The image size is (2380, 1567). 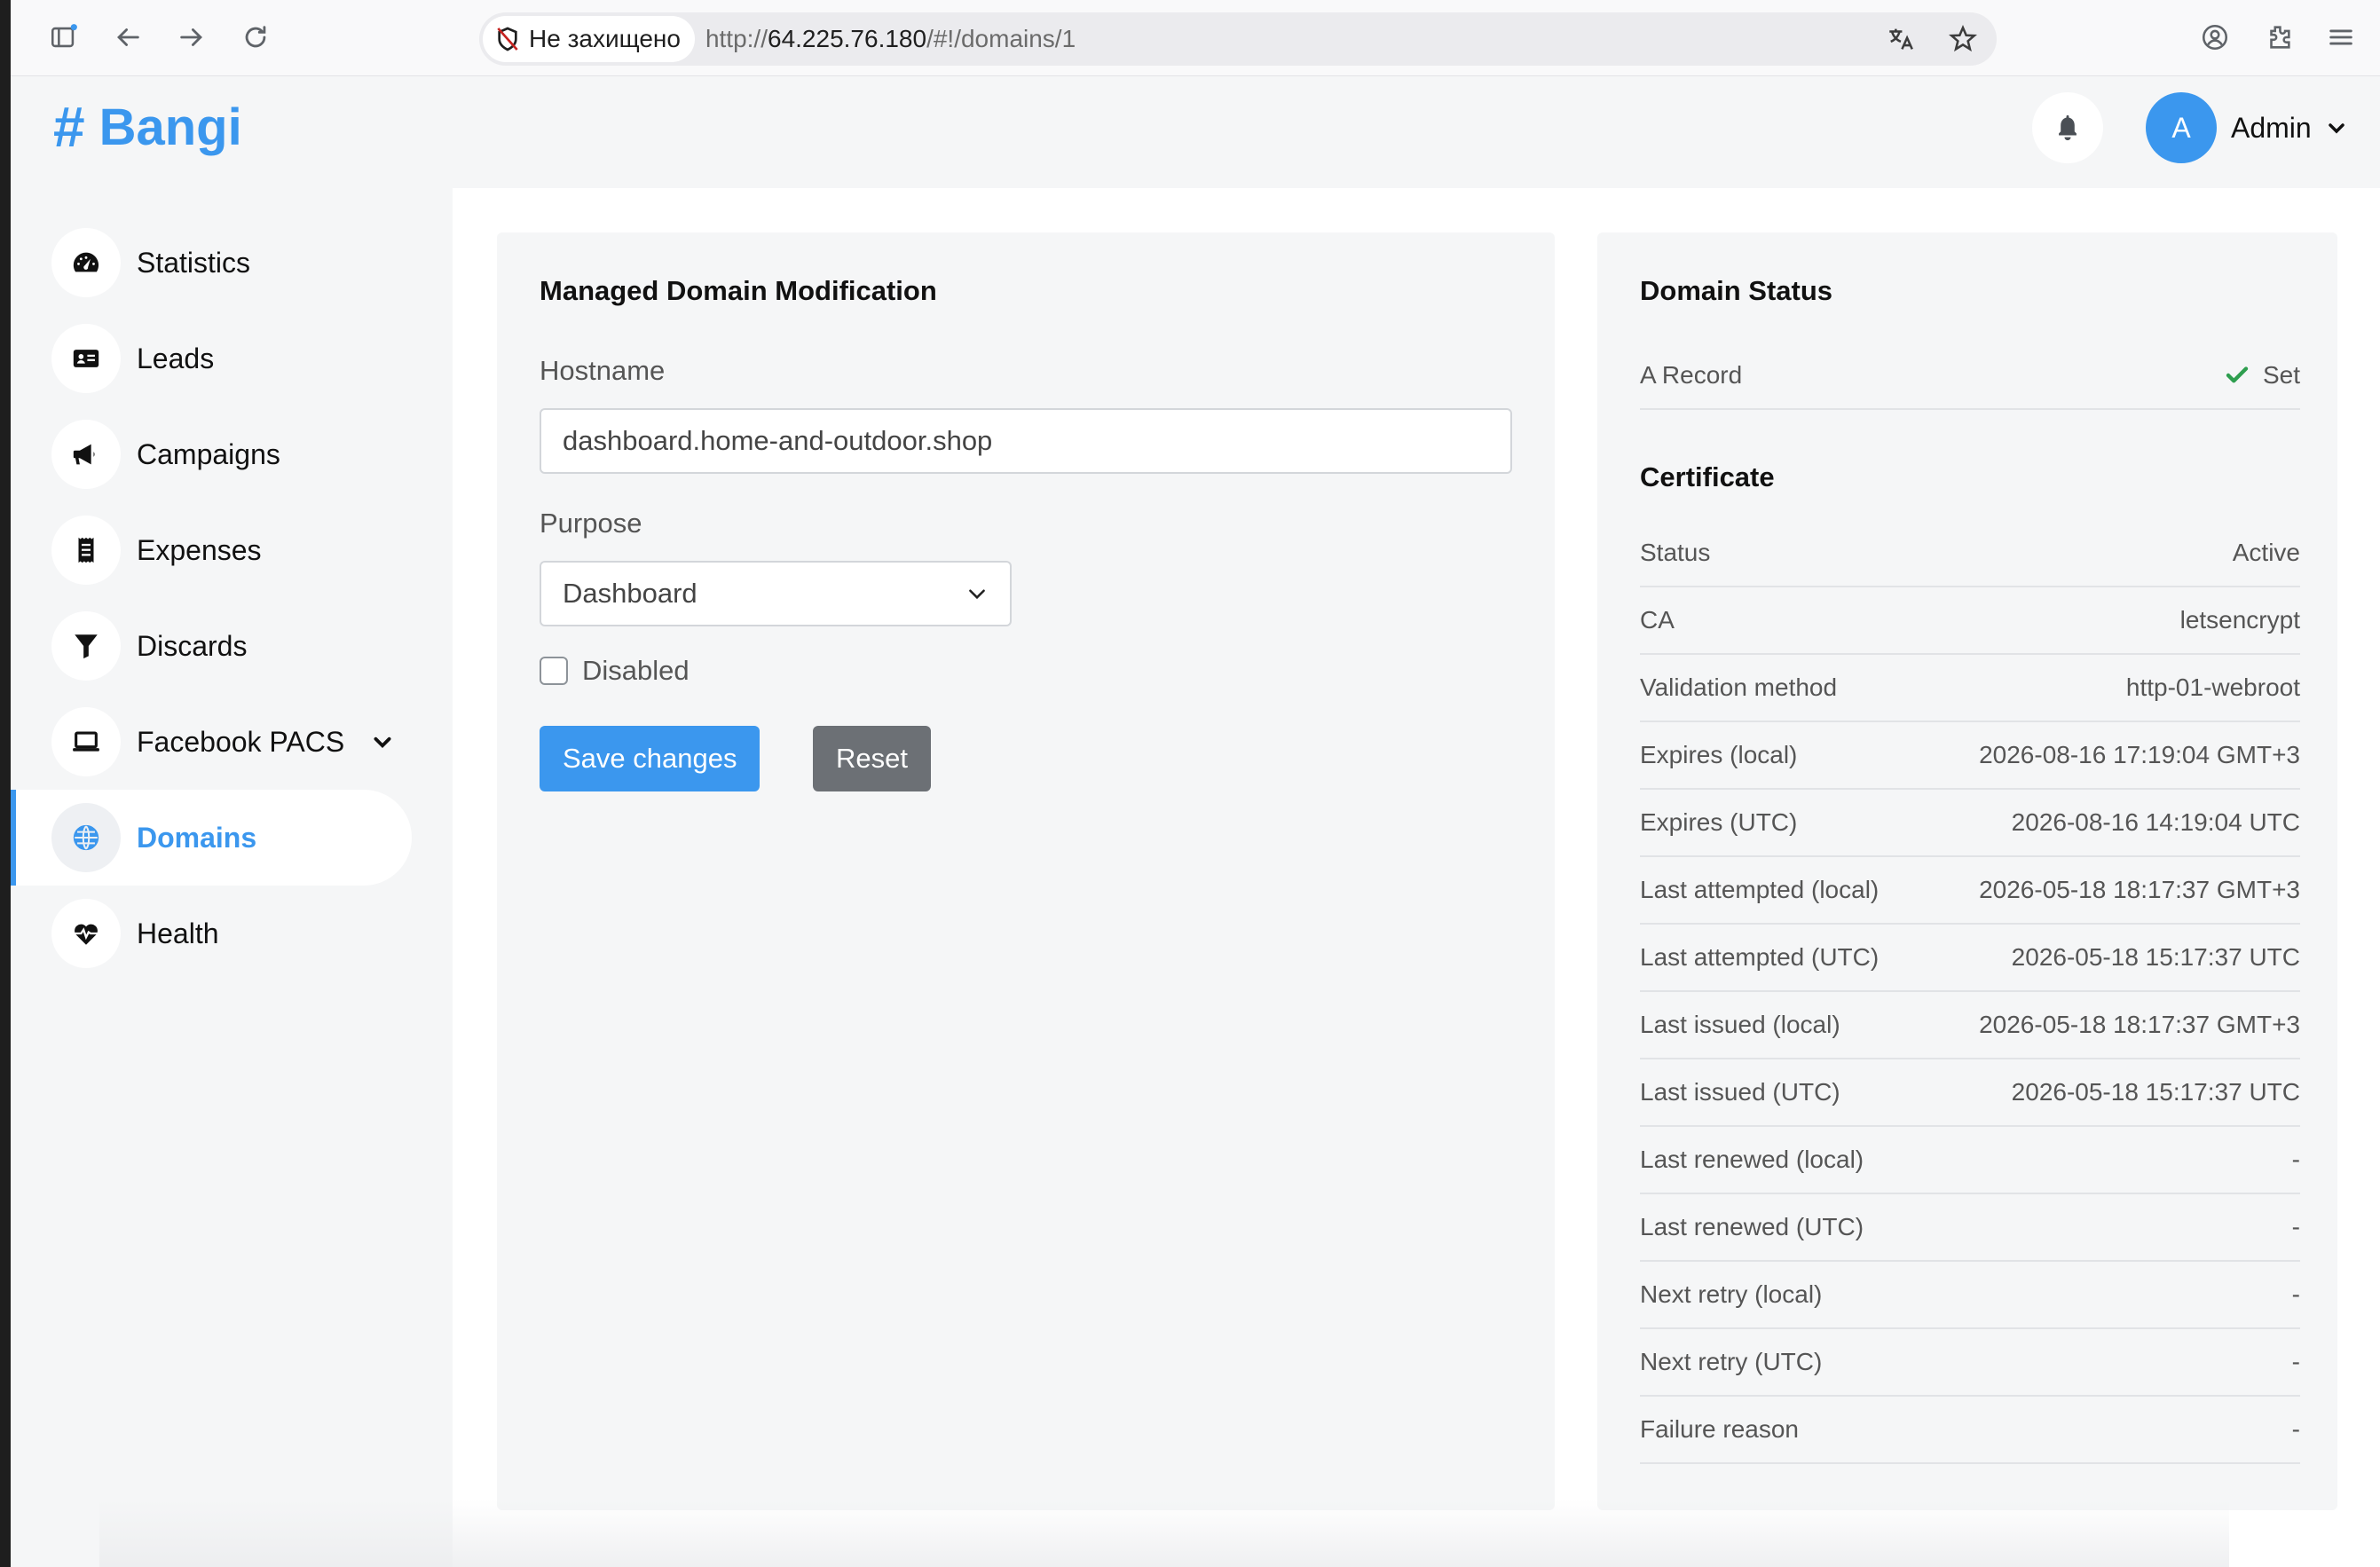 I want to click on row-value: Active, so click(x=2266, y=552).